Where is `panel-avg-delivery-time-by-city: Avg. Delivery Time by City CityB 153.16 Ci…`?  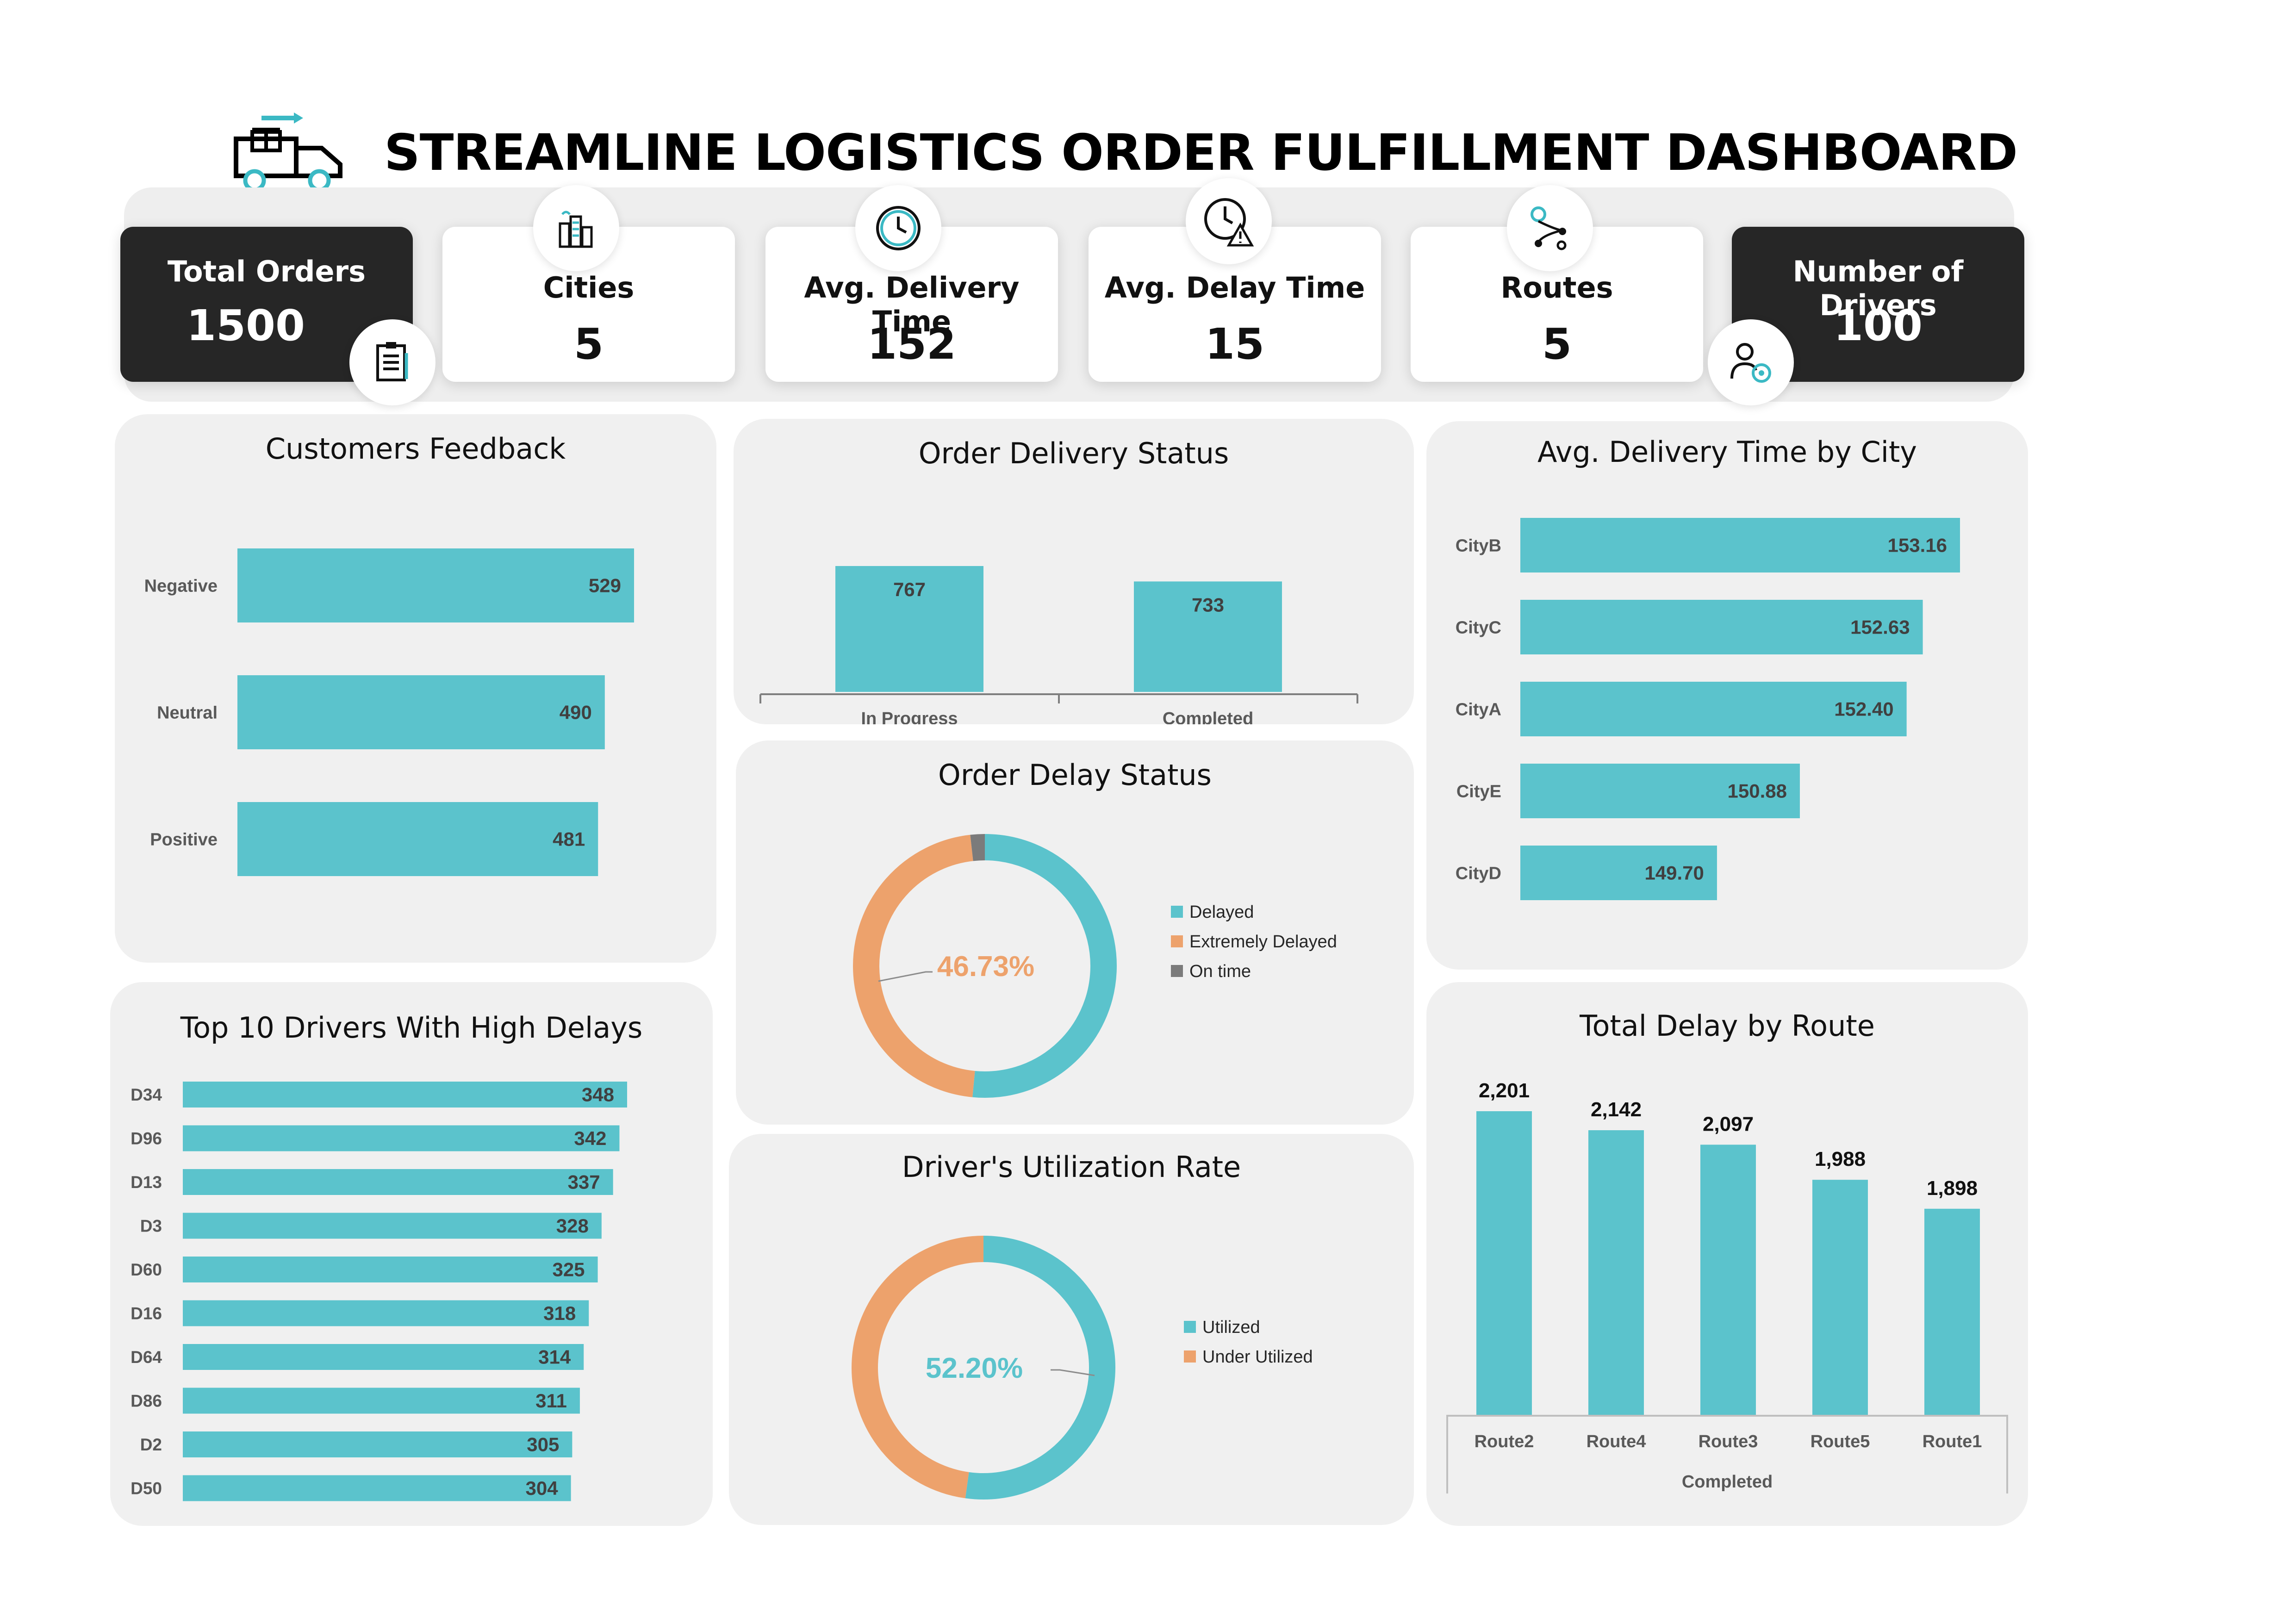
panel-avg-delivery-time-by-city: Avg. Delivery Time by City CityB 153.16 Ci… is located at coordinates (1727, 695).